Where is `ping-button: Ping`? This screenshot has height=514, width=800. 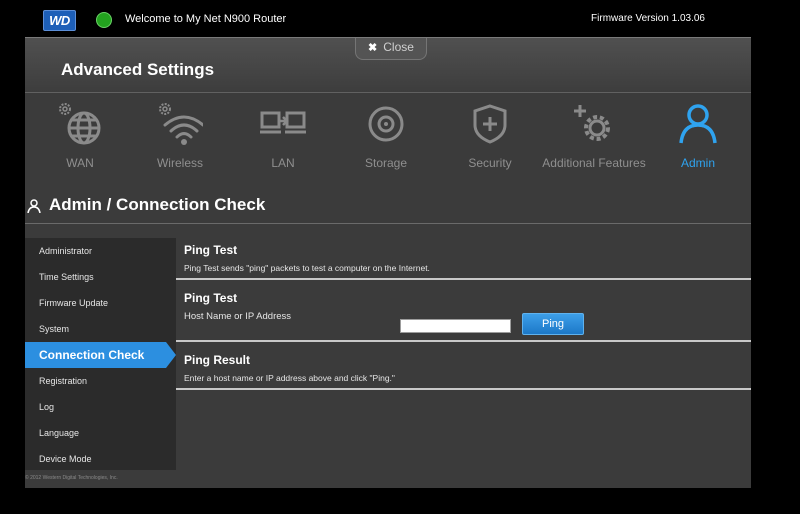 ping-button: Ping is located at coordinates (553, 324).